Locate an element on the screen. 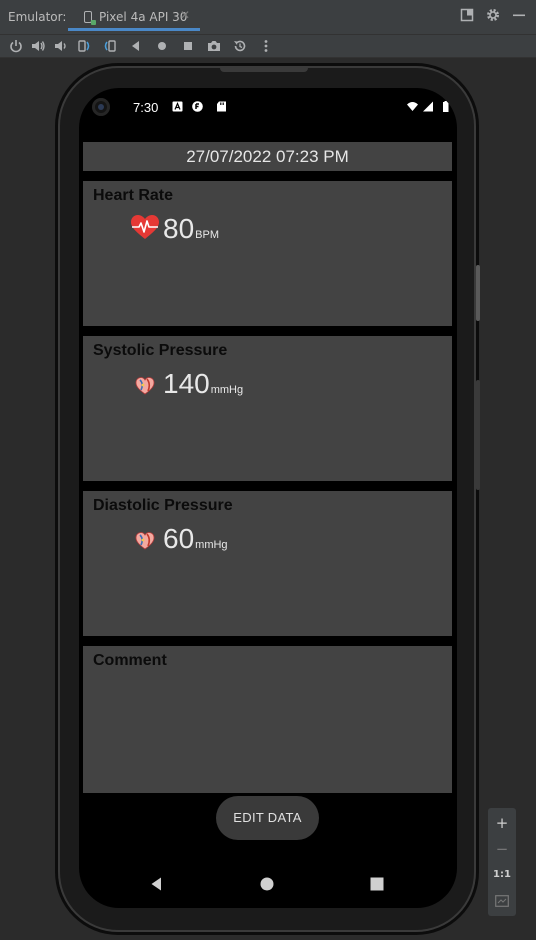  rotate-left-icon is located at coordinates (84, 46).